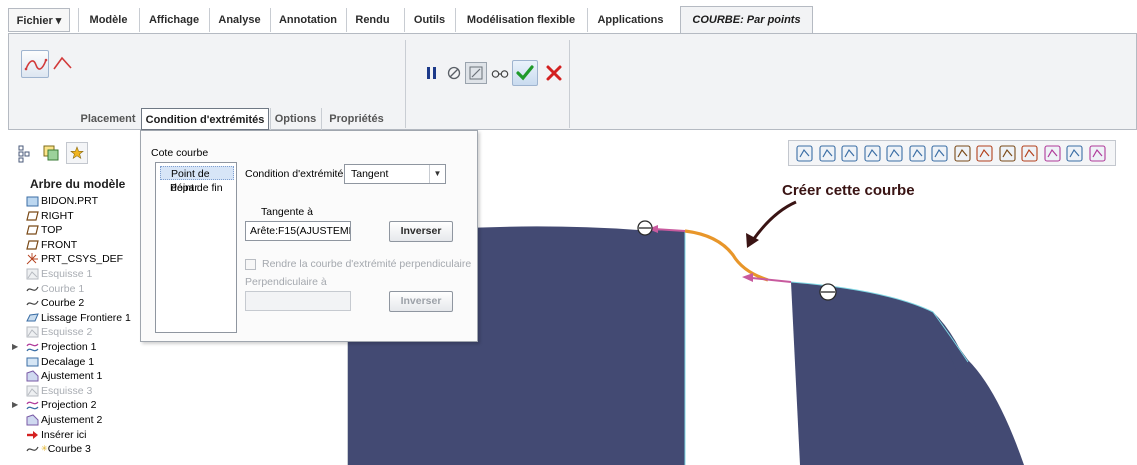  Describe the element at coordinates (962, 153) in the screenshot. I see `perspective-icon` at that location.